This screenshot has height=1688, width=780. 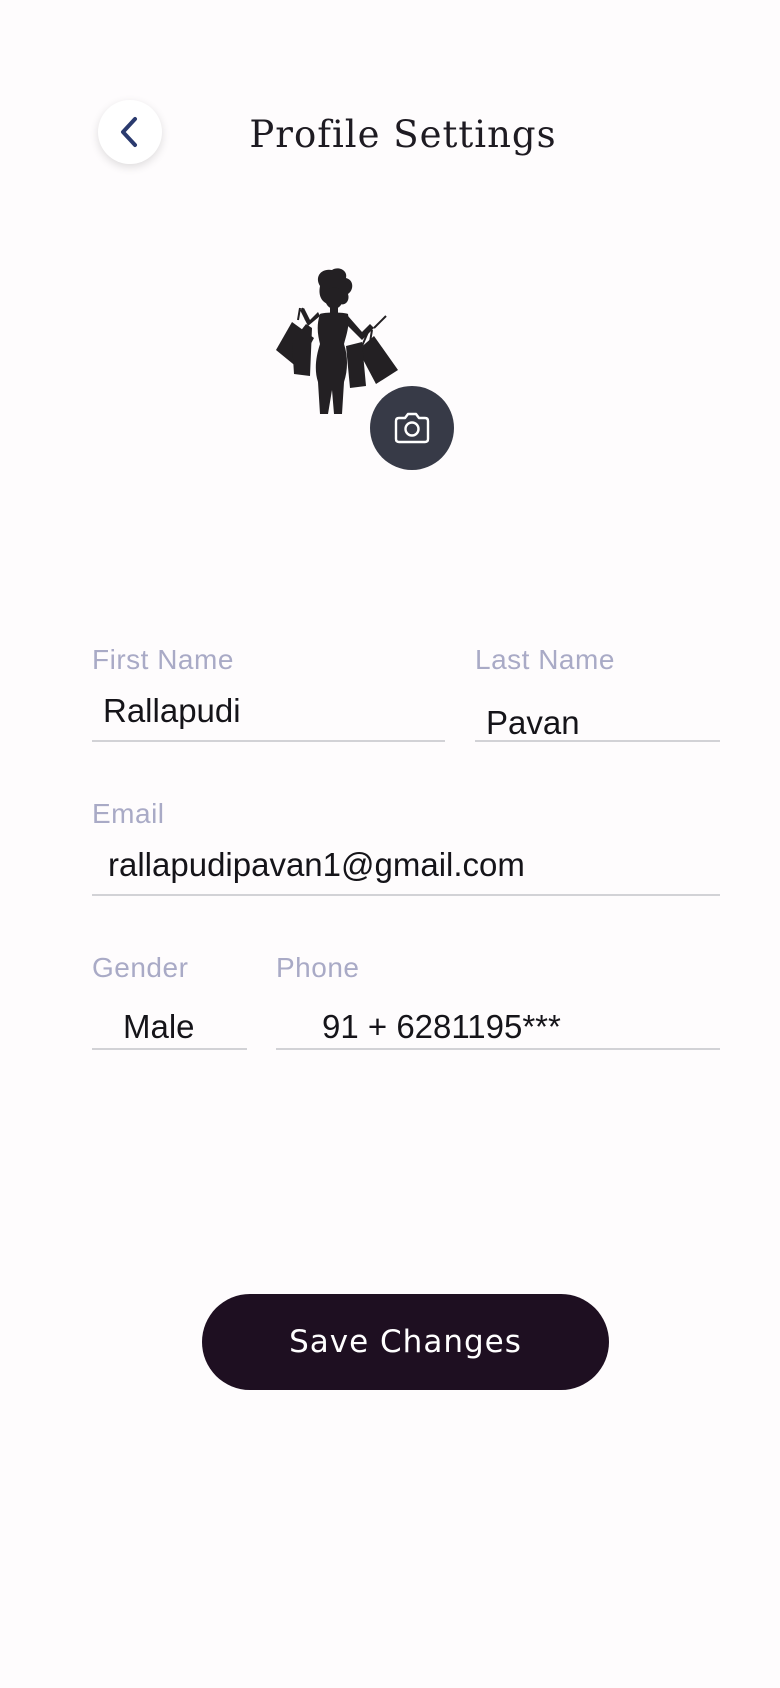 What do you see at coordinates (603, 723) in the screenshot?
I see `last-name-input: Pavan` at bounding box center [603, 723].